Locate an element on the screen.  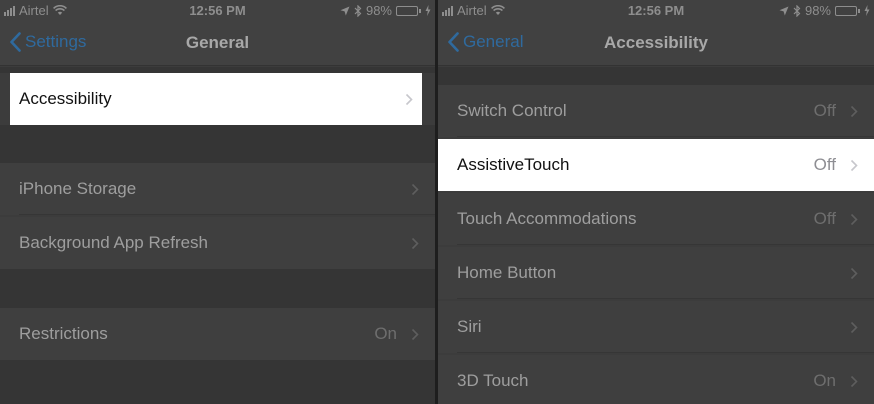
row-assistivetouch: AssistiveTouch Off is located at coordinates (656, 165).